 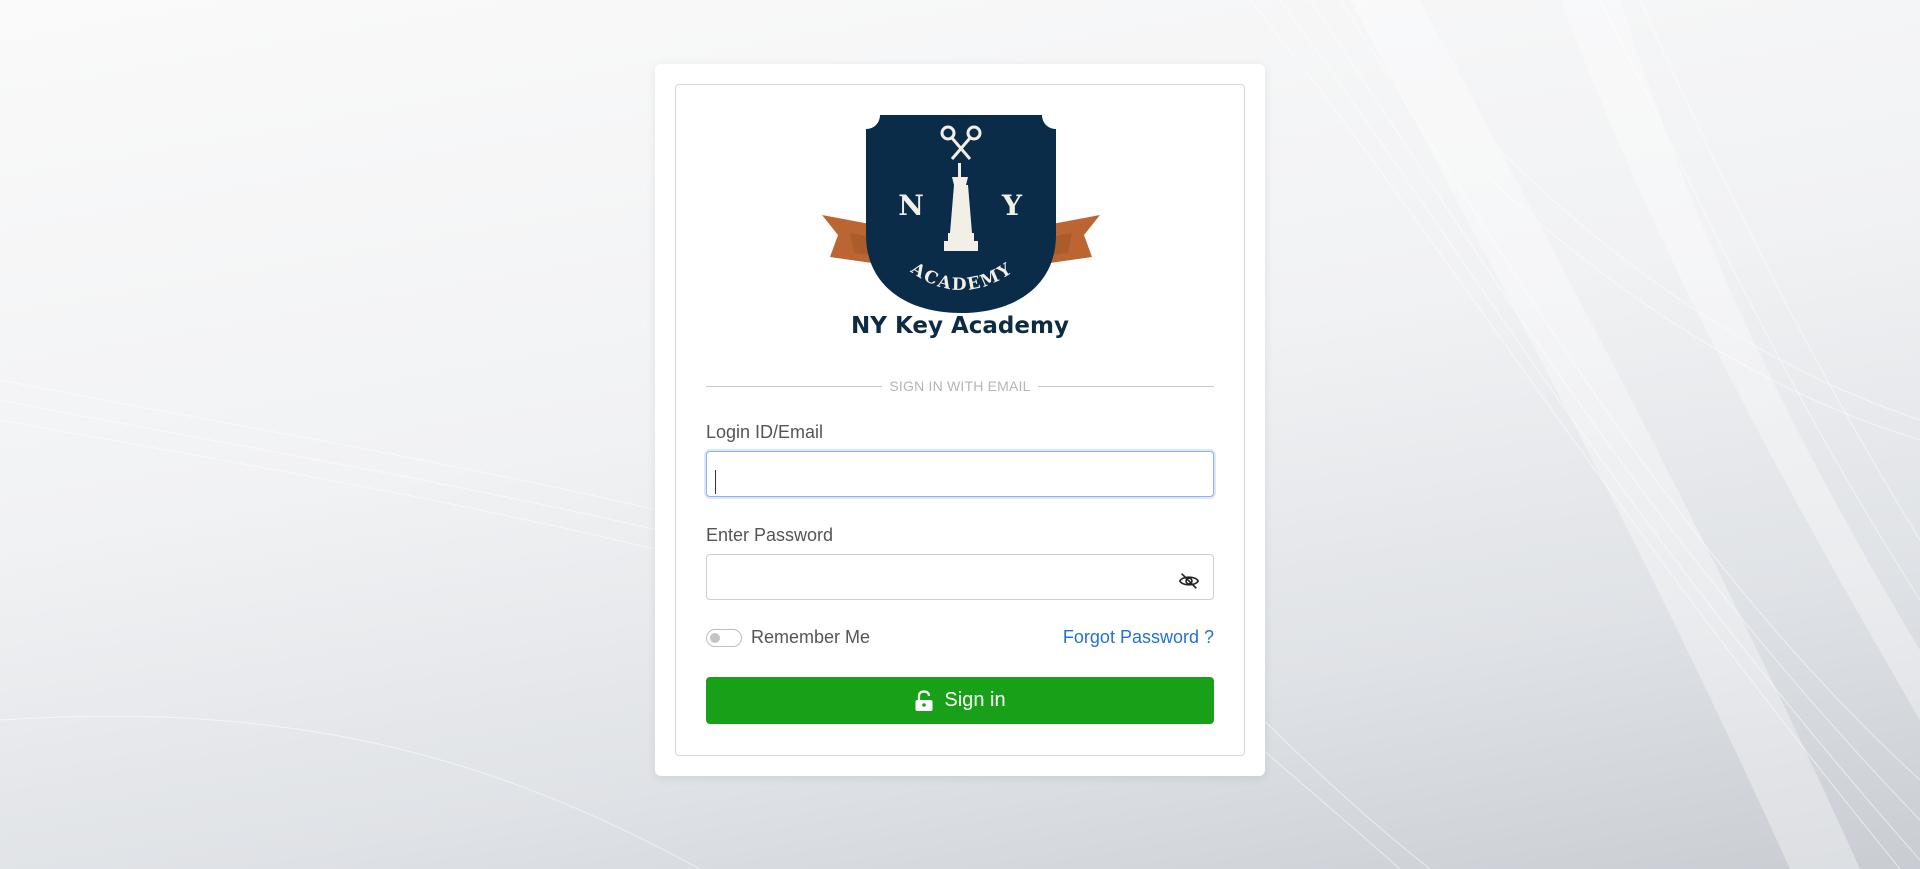 What do you see at coordinates (924, 700) in the screenshot?
I see `unlock-icon` at bounding box center [924, 700].